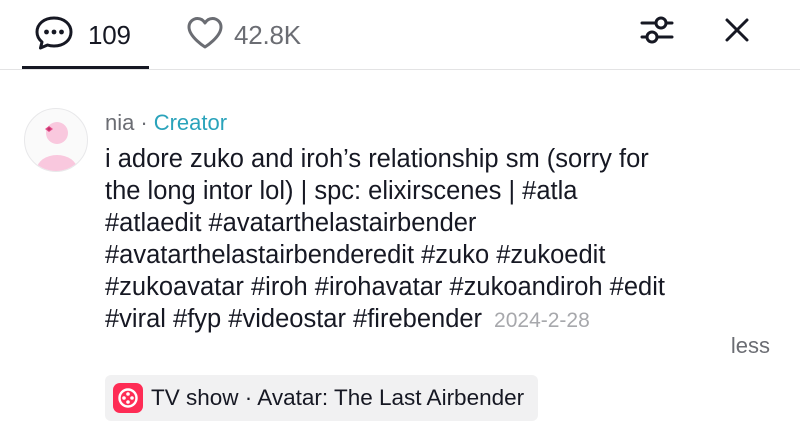 Image resolution: width=800 pixels, height=444 pixels. I want to click on avatar, so click(56, 140).